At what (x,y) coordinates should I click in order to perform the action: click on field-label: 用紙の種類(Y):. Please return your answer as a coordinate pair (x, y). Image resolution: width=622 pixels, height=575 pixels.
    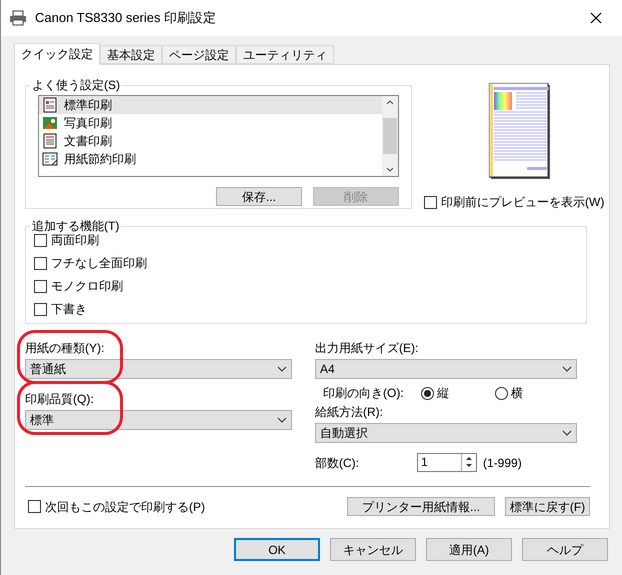
    Looking at the image, I should click on (65, 348).